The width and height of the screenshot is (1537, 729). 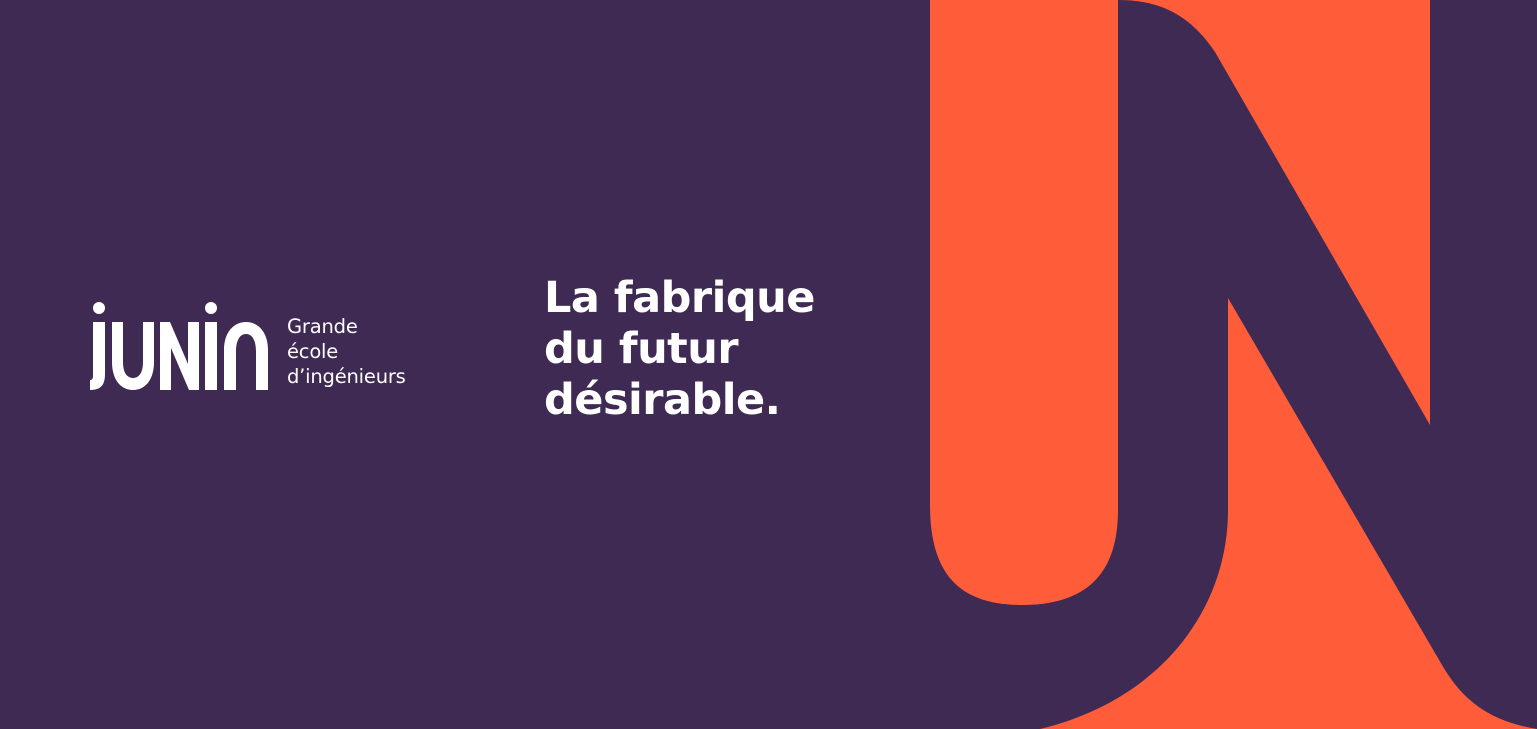 I want to click on tagline-line: La fabrique, so click(x=679, y=298).